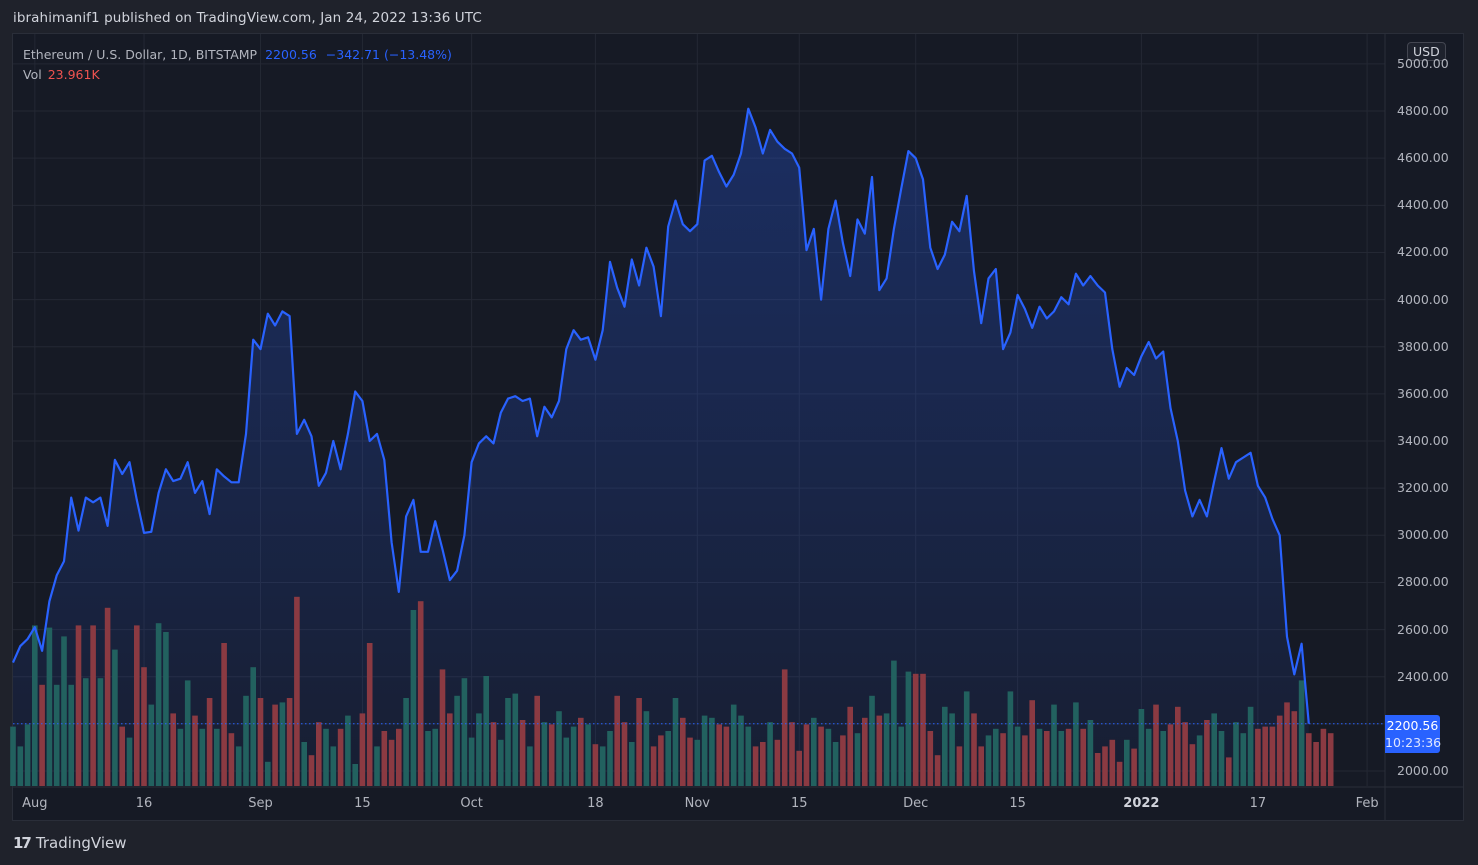 The height and width of the screenshot is (865, 1478). I want to click on bar-countdown: 10:23:36, so click(1413, 742).